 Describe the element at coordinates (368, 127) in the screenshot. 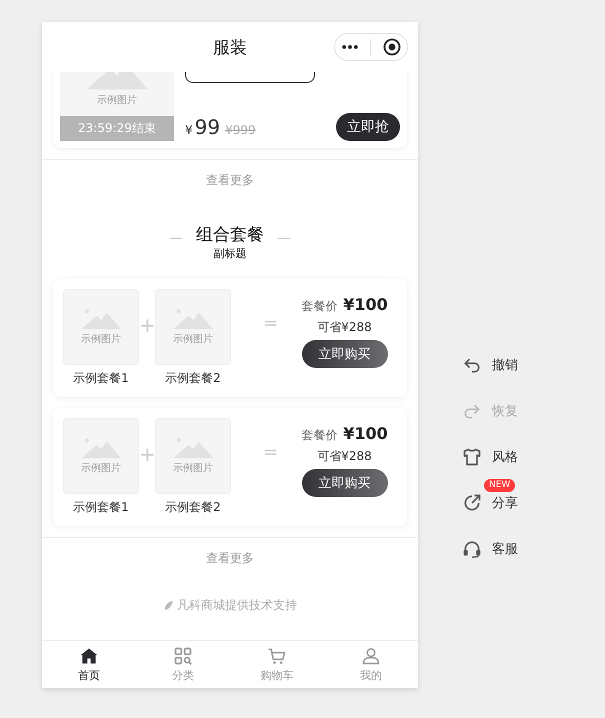

I see `grab-button: 立即抢` at that location.